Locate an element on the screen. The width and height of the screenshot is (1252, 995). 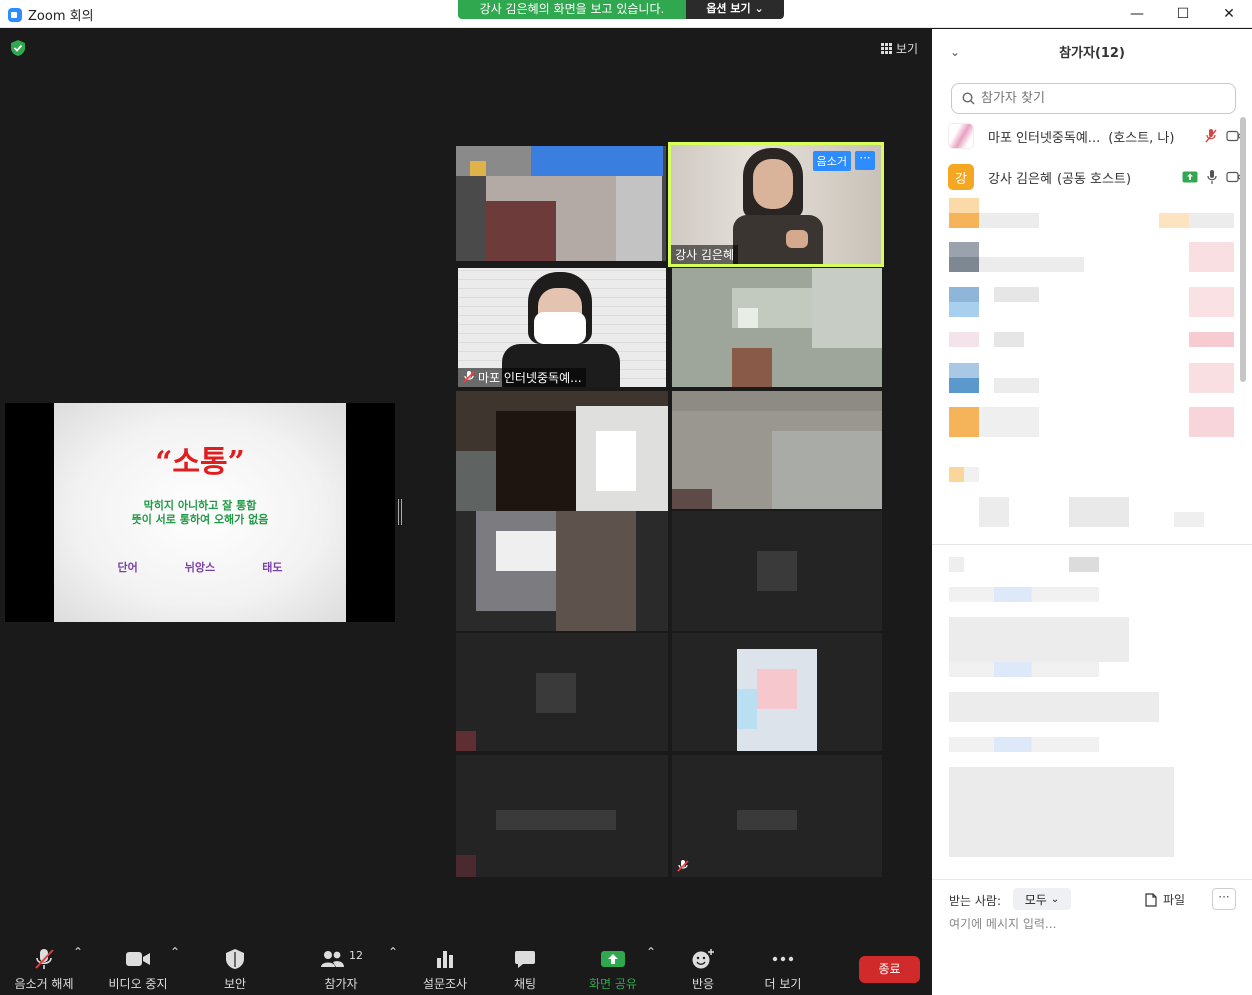
participants-icon is located at coordinates (332, 959).